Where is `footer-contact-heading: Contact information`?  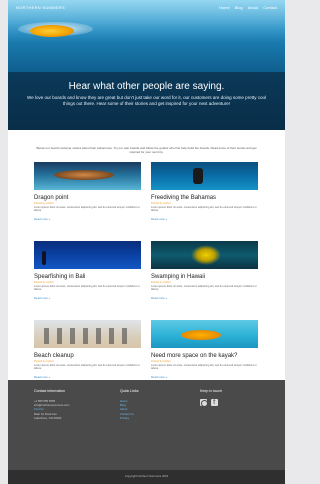
footer-contact-heading: Contact information is located at coordinates (50, 391).